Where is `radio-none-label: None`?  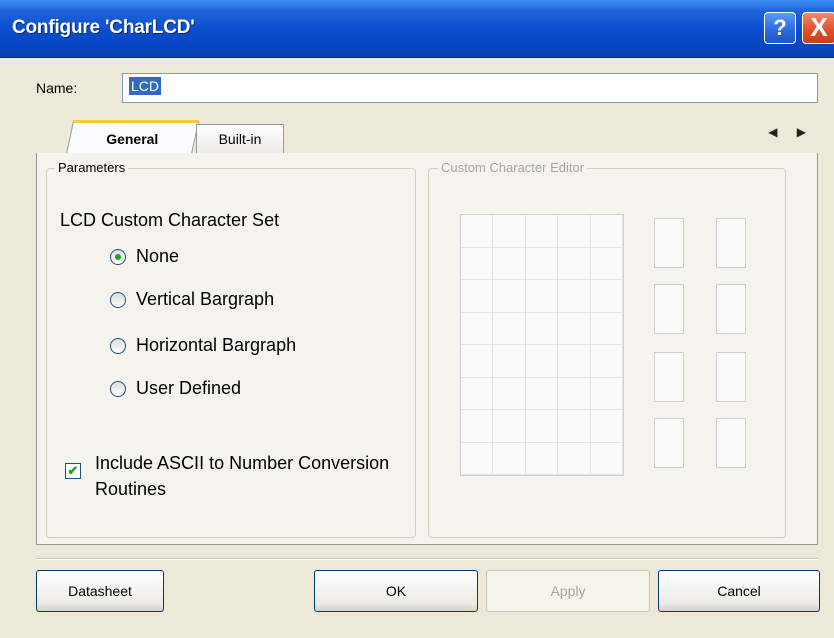
radio-none-label: None is located at coordinates (158, 256).